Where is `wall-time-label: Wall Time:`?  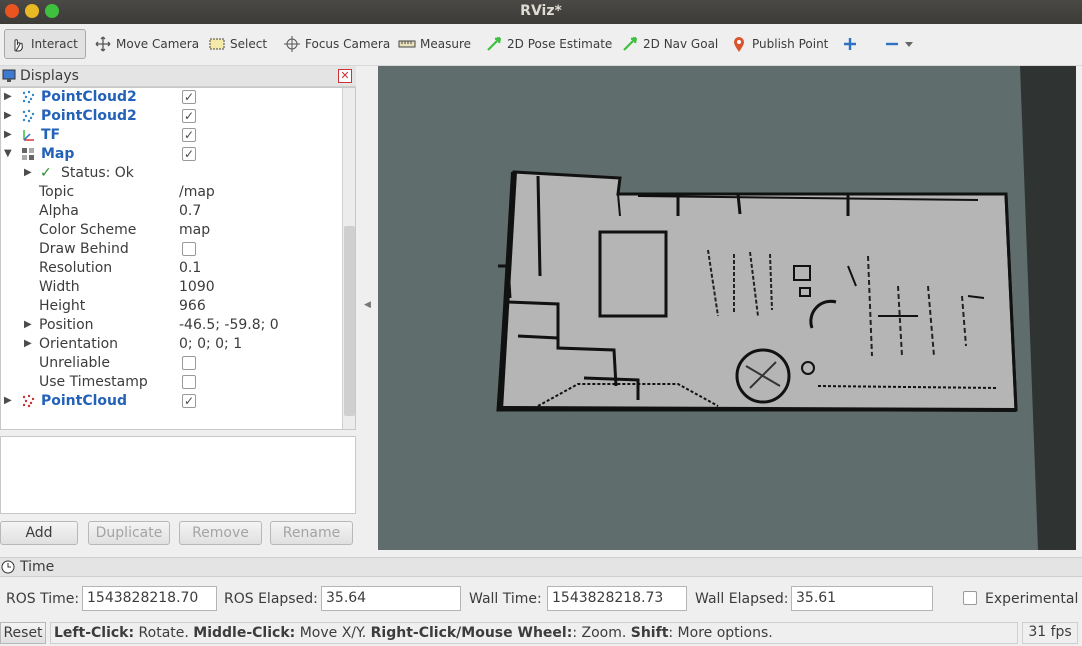
wall-time-label: Wall Time: is located at coordinates (505, 599).